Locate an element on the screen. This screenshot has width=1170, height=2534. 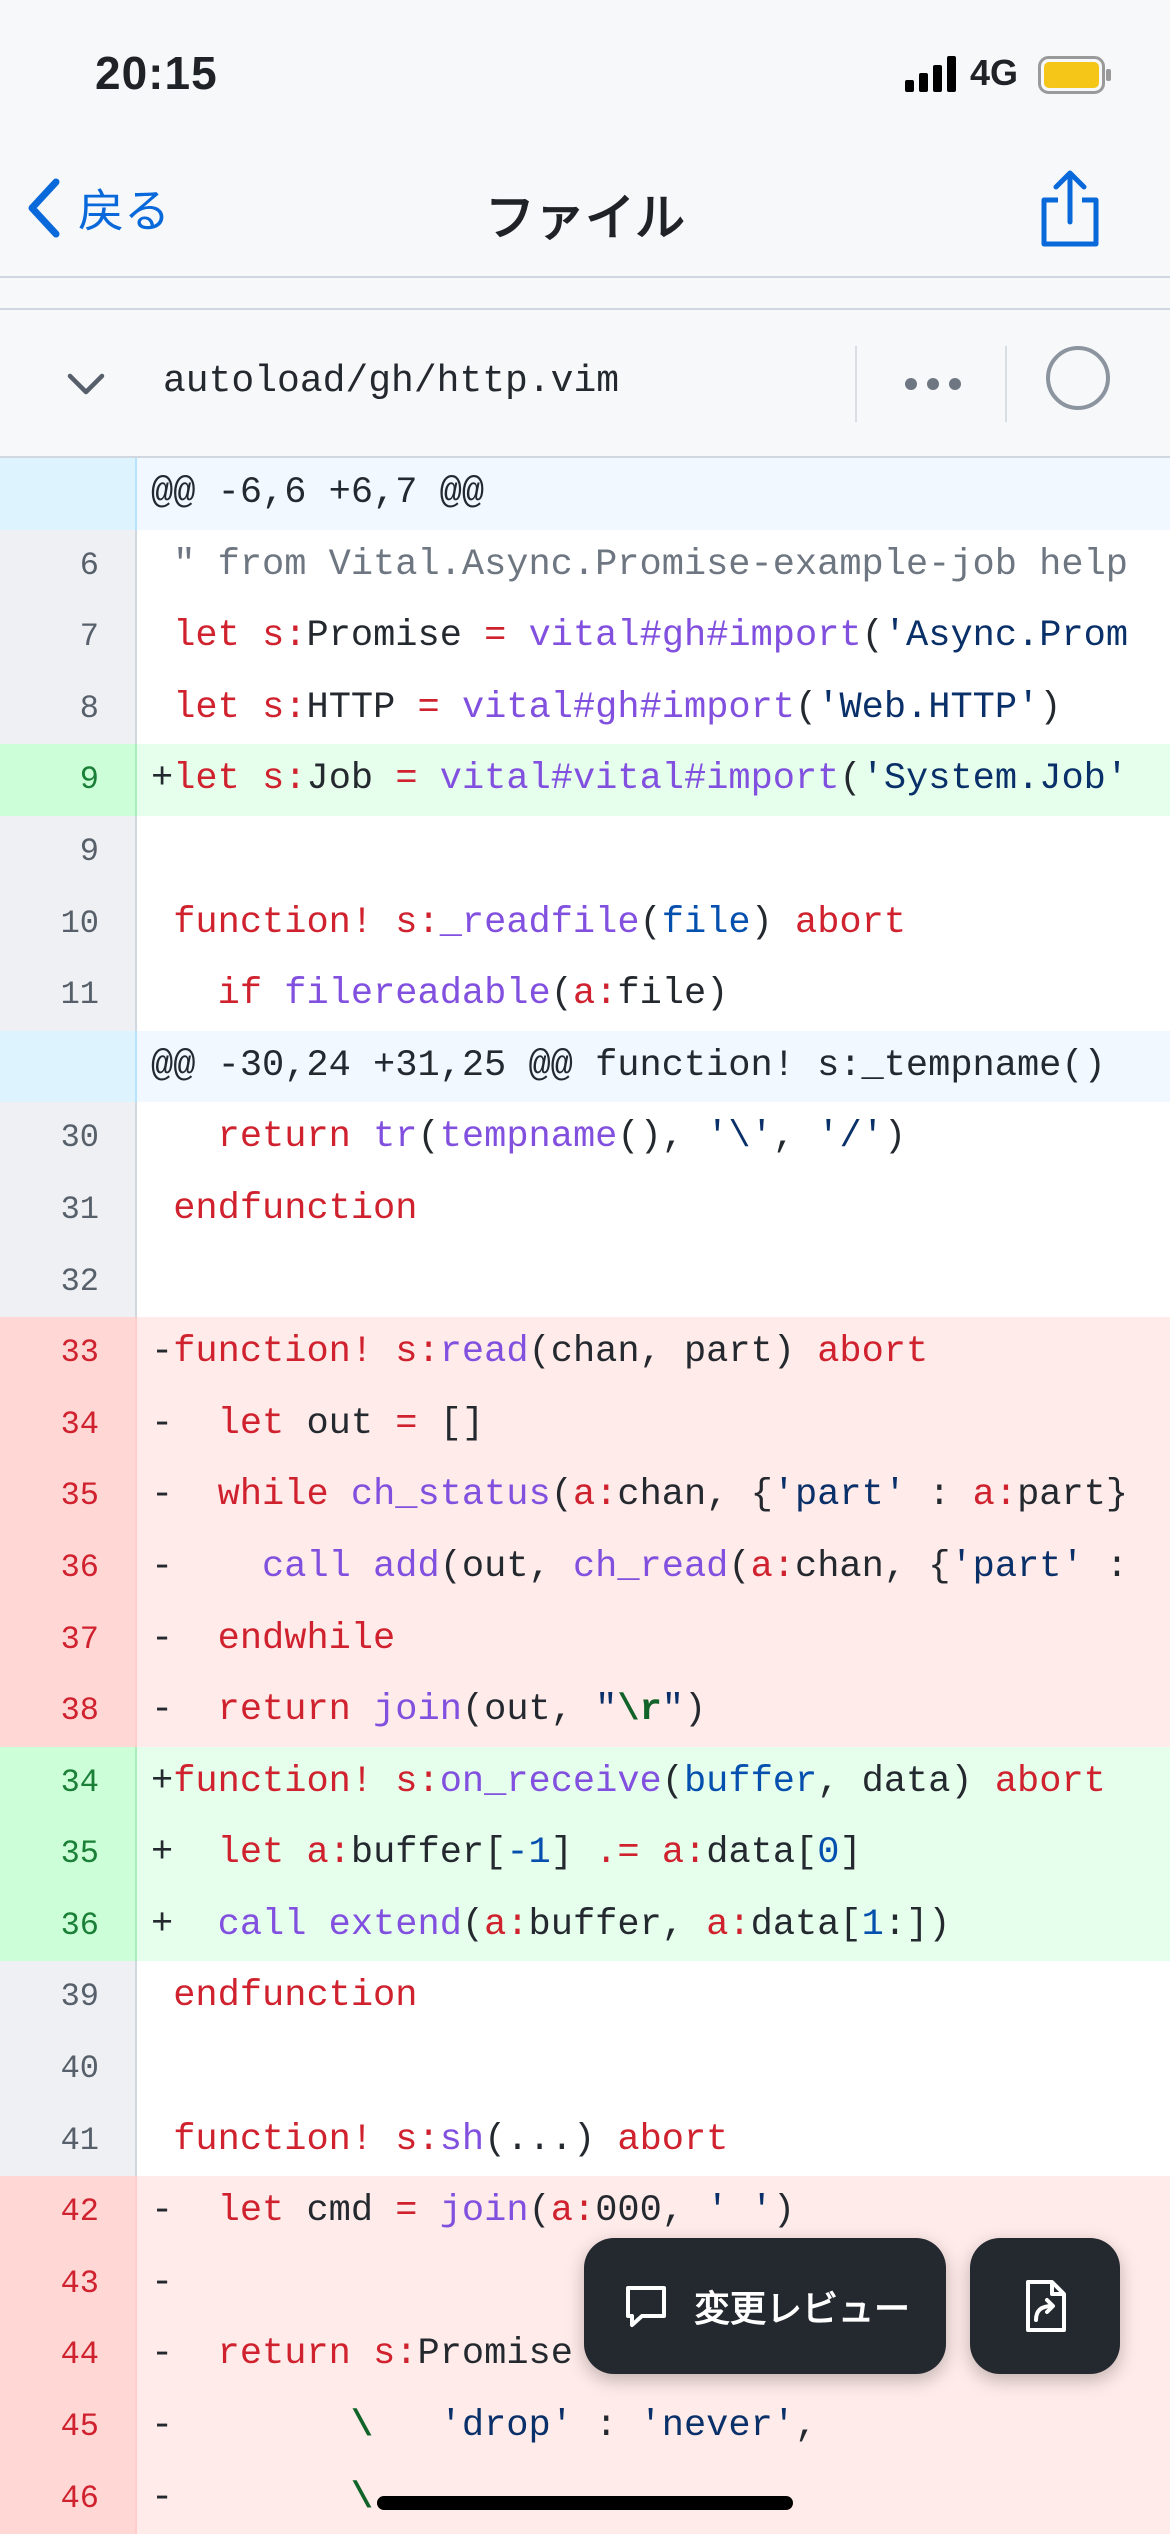
deleted-line-row: 34- let out = [] is located at coordinates (585, 1424).